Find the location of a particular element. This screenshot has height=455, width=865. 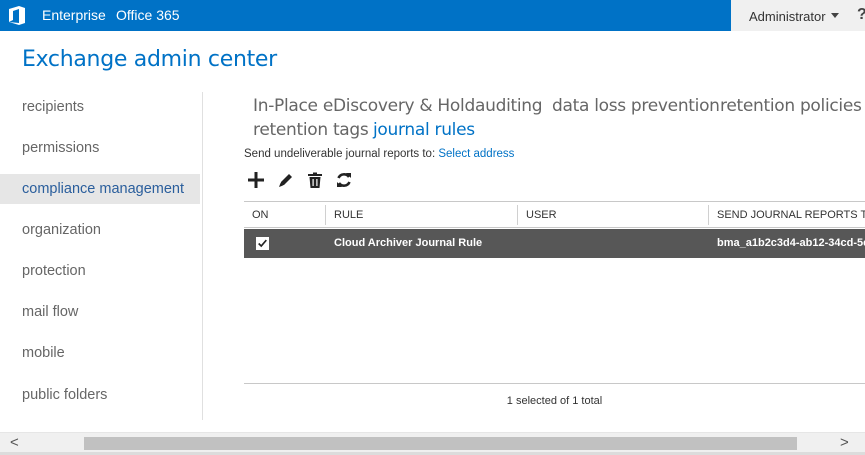

user-name: Administrator is located at coordinates (787, 16).